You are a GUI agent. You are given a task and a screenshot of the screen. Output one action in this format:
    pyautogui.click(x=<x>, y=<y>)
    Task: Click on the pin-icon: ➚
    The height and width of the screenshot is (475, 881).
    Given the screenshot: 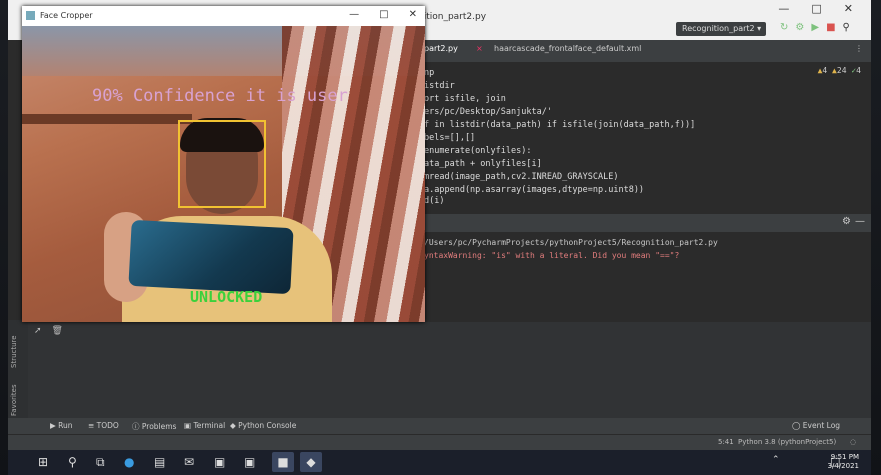 What is the action you would take?
    pyautogui.click(x=38, y=331)
    